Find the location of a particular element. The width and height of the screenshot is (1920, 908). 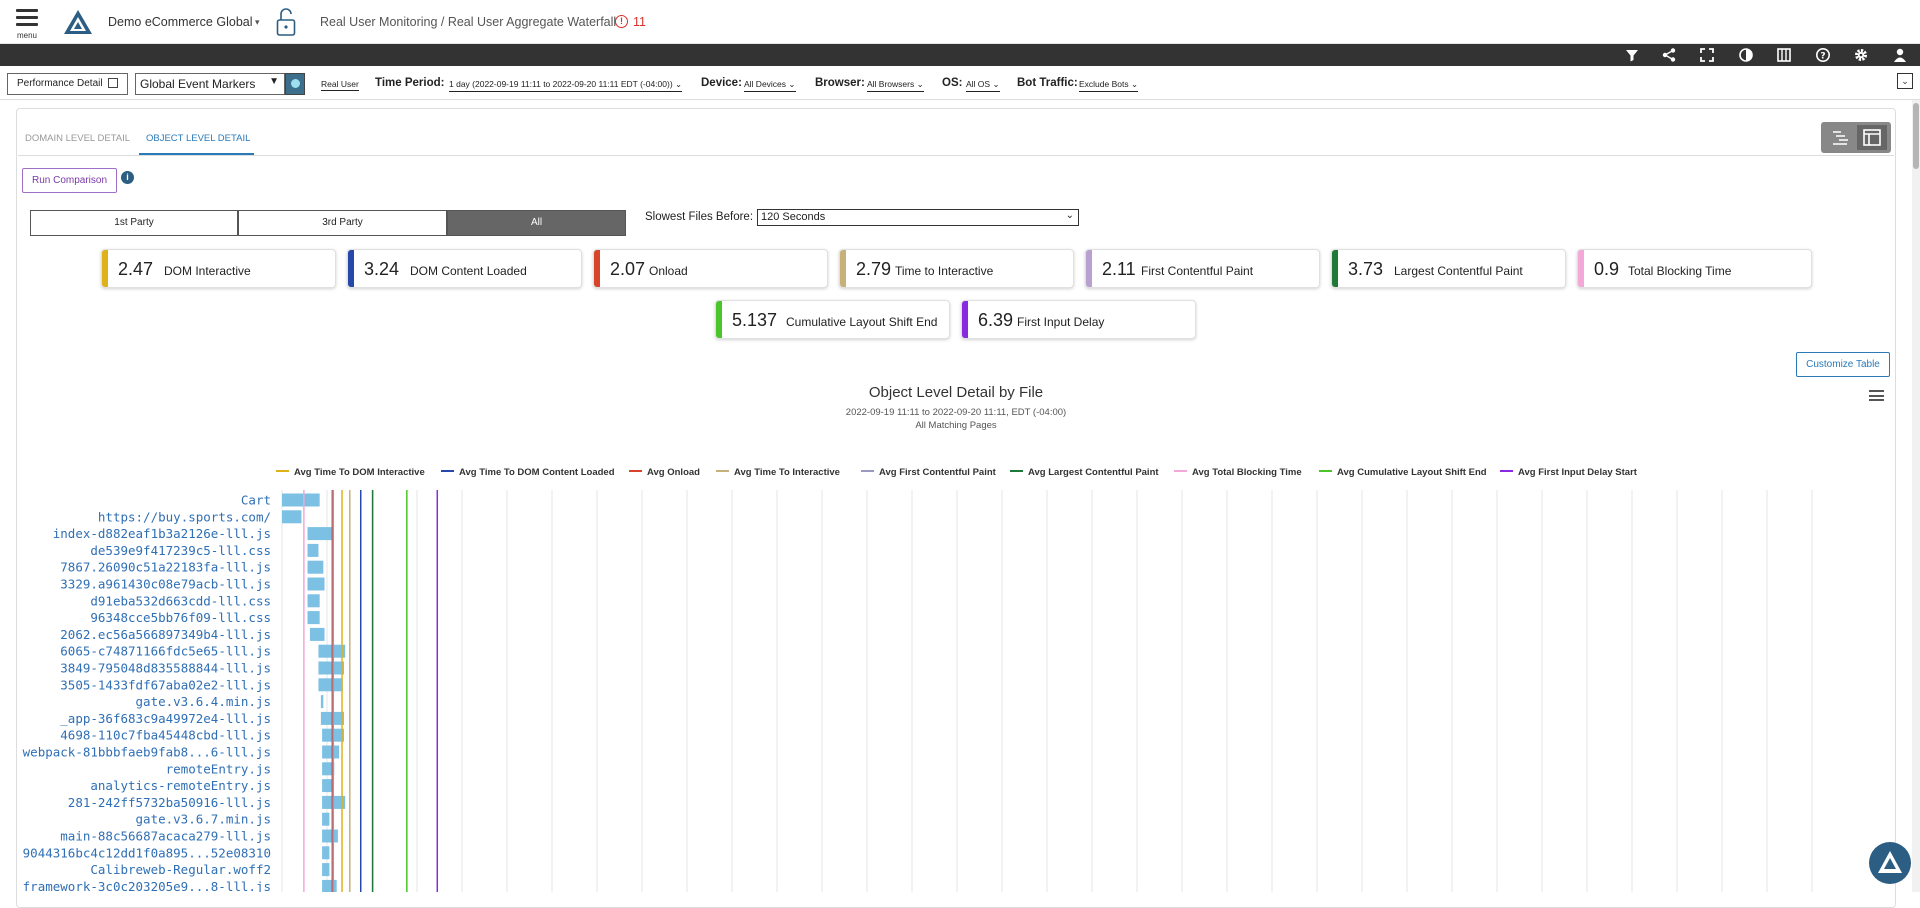

file-label: main-88c56687acaca279-lll.js is located at coordinates (165, 836).